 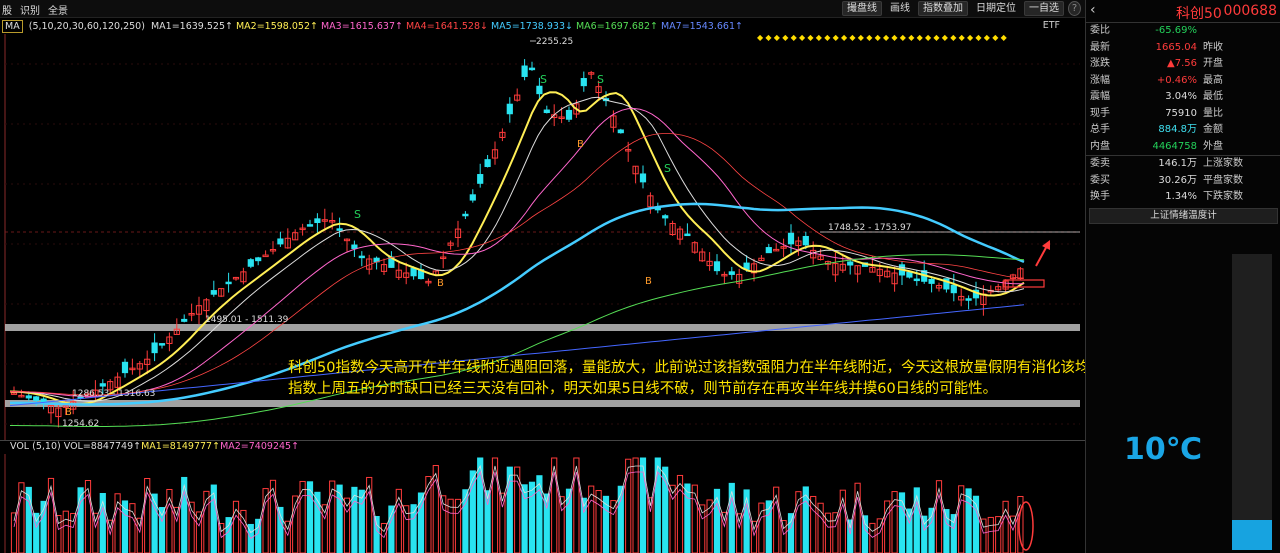 I want to click on nav-item-stock: 股, so click(x=7, y=9).